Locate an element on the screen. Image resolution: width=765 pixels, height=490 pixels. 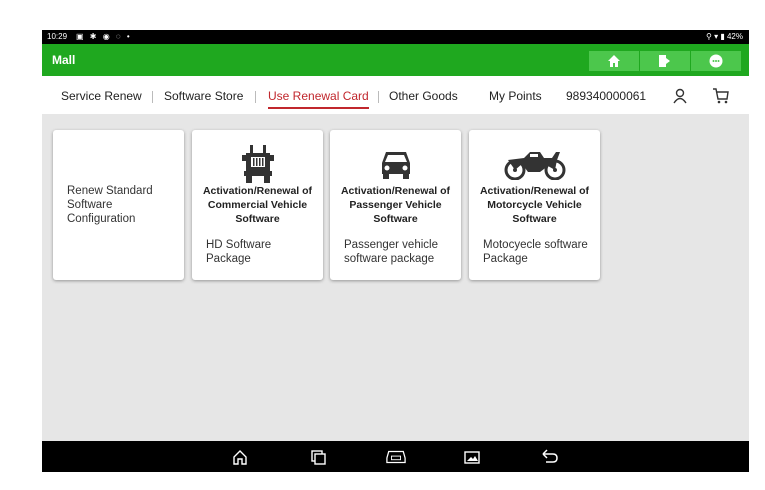
status-bar: 10:29 ▣ ✱ ◉ ◌ • ⚲ ▾ ▮ 42% is located at coordinates (395, 37).